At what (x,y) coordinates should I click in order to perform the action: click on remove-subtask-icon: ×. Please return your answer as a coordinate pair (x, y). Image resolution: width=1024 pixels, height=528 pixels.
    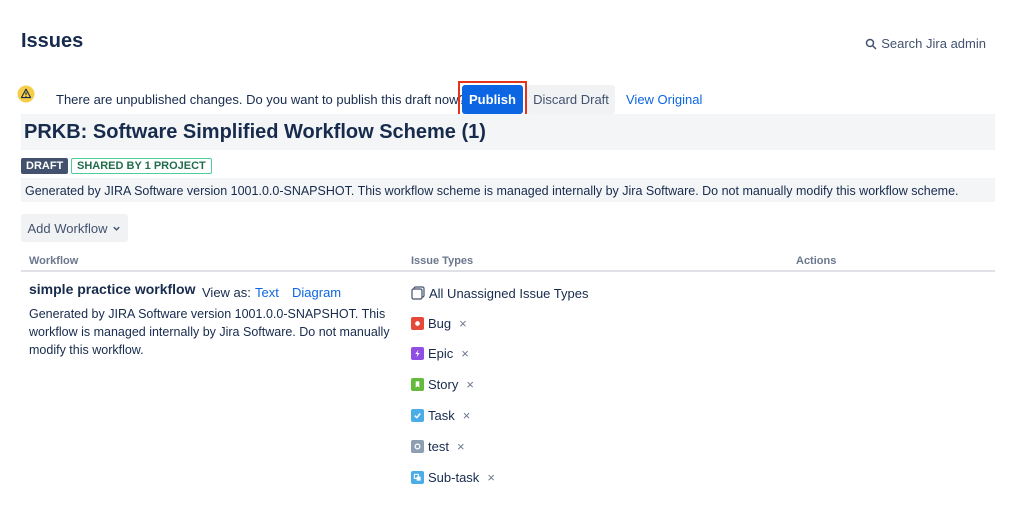
    Looking at the image, I should click on (491, 477).